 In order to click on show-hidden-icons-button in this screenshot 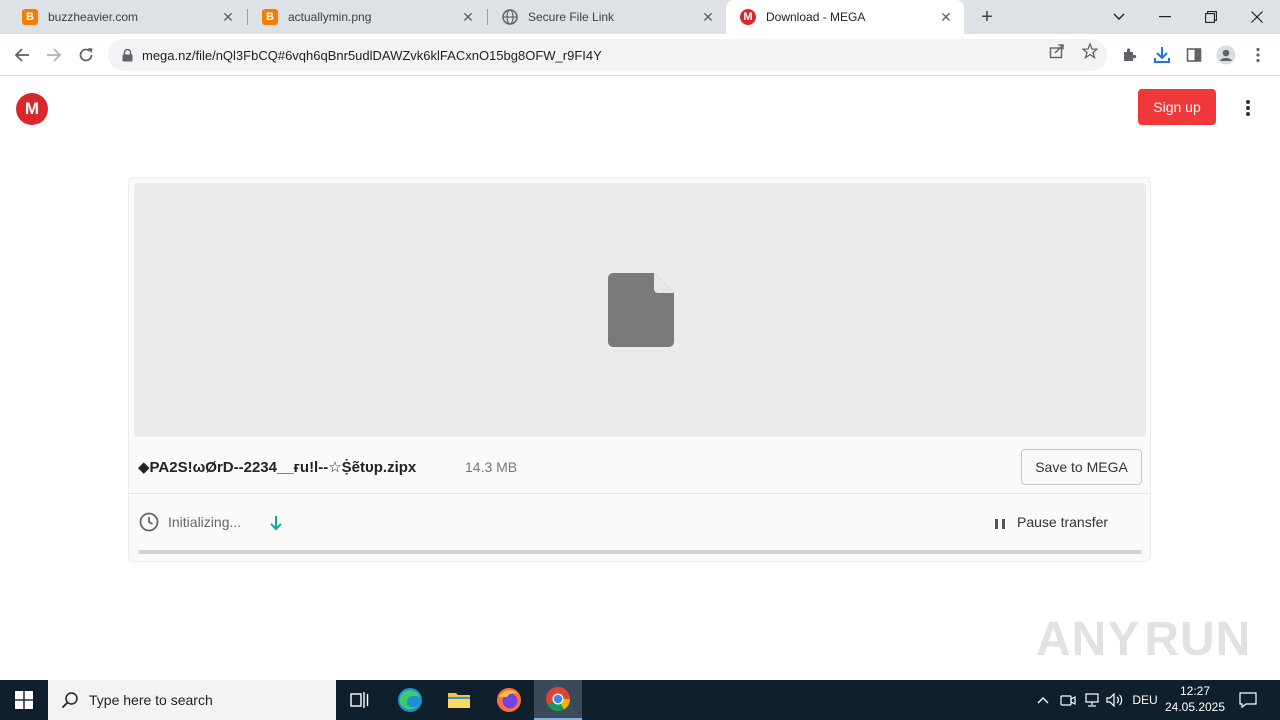, I will do `click(1043, 700)`.